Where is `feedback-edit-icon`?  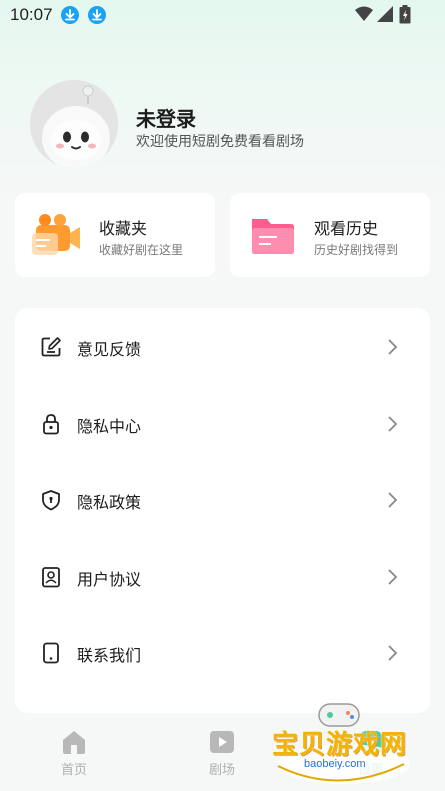
feedback-edit-icon is located at coordinates (51, 347).